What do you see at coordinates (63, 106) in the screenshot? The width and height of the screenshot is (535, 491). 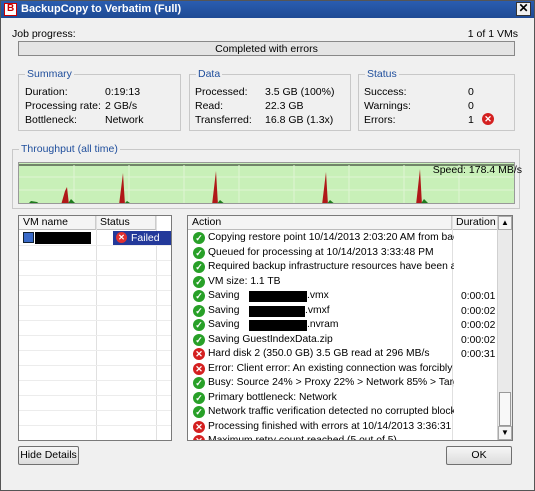 I see `summary-label: Processing rate:` at bounding box center [63, 106].